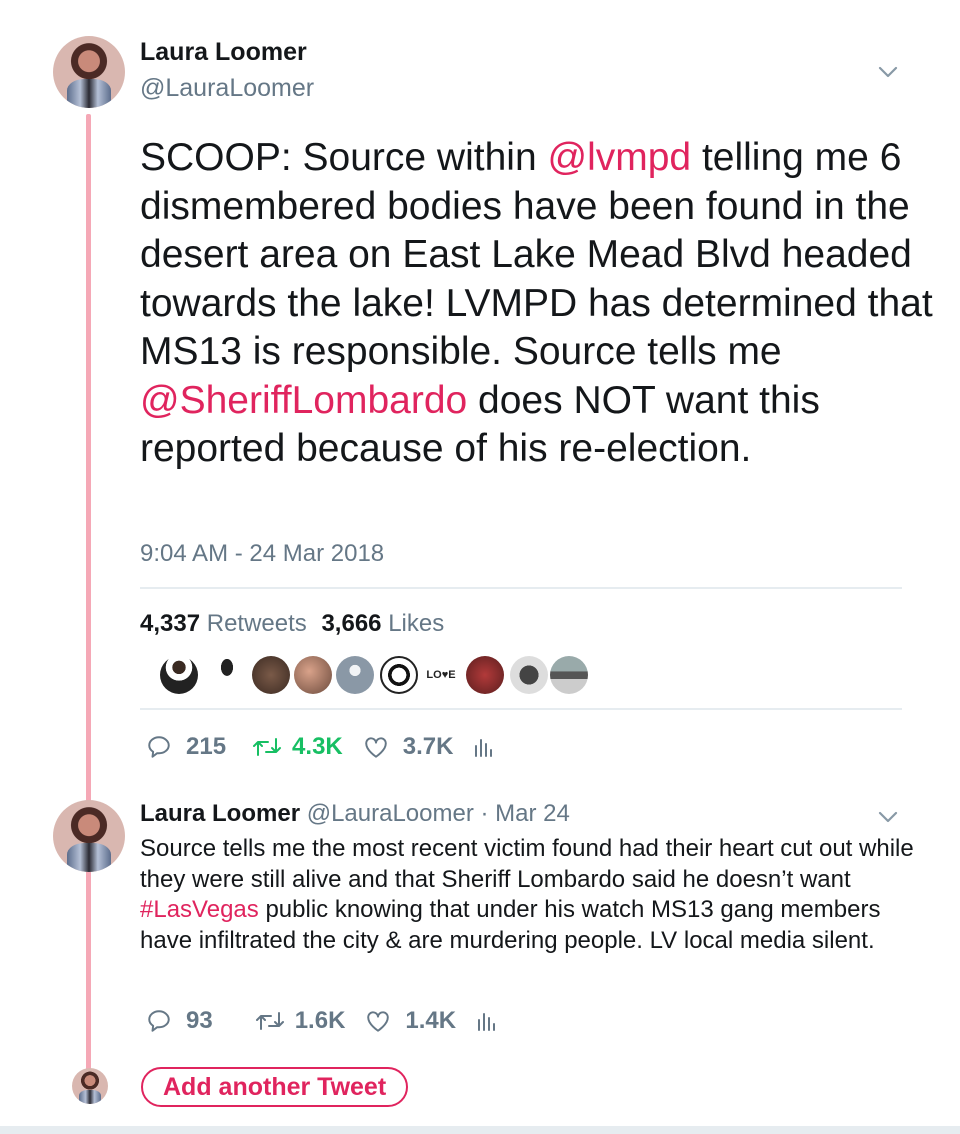 Image resolution: width=960 pixels, height=1134 pixels. I want to click on likes-label: Likes, so click(416, 623).